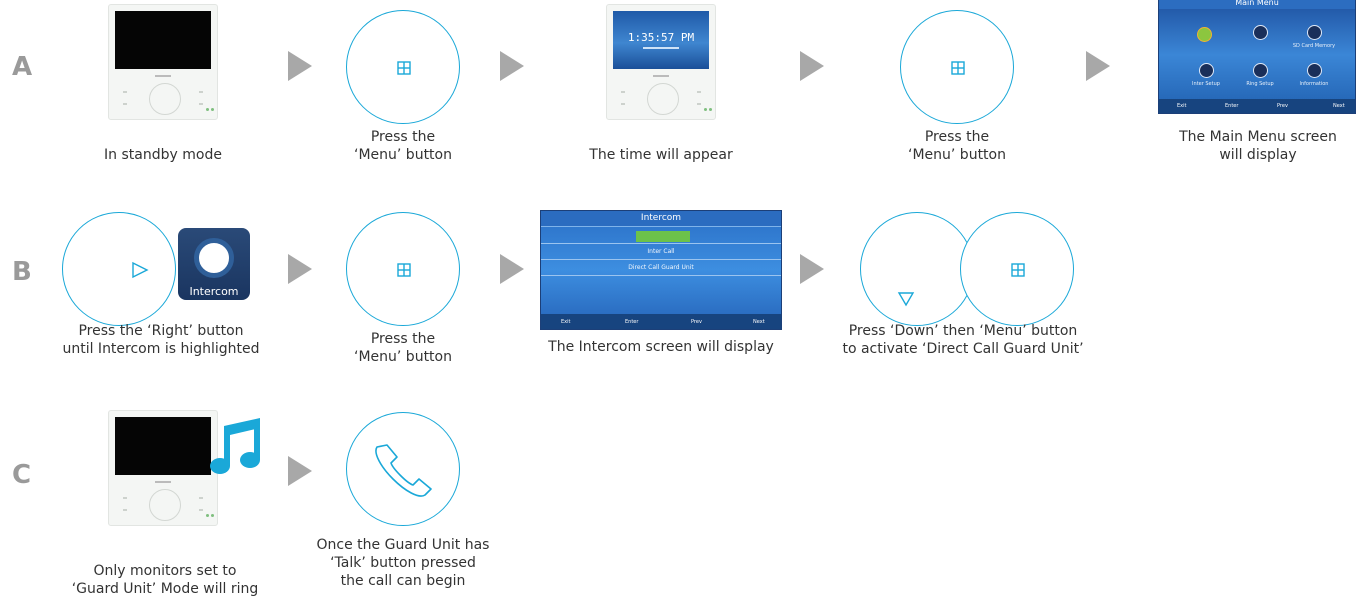 The height and width of the screenshot is (604, 1364). I want to click on menu-label-inter-setup: Inter Setup, so click(1206, 84).